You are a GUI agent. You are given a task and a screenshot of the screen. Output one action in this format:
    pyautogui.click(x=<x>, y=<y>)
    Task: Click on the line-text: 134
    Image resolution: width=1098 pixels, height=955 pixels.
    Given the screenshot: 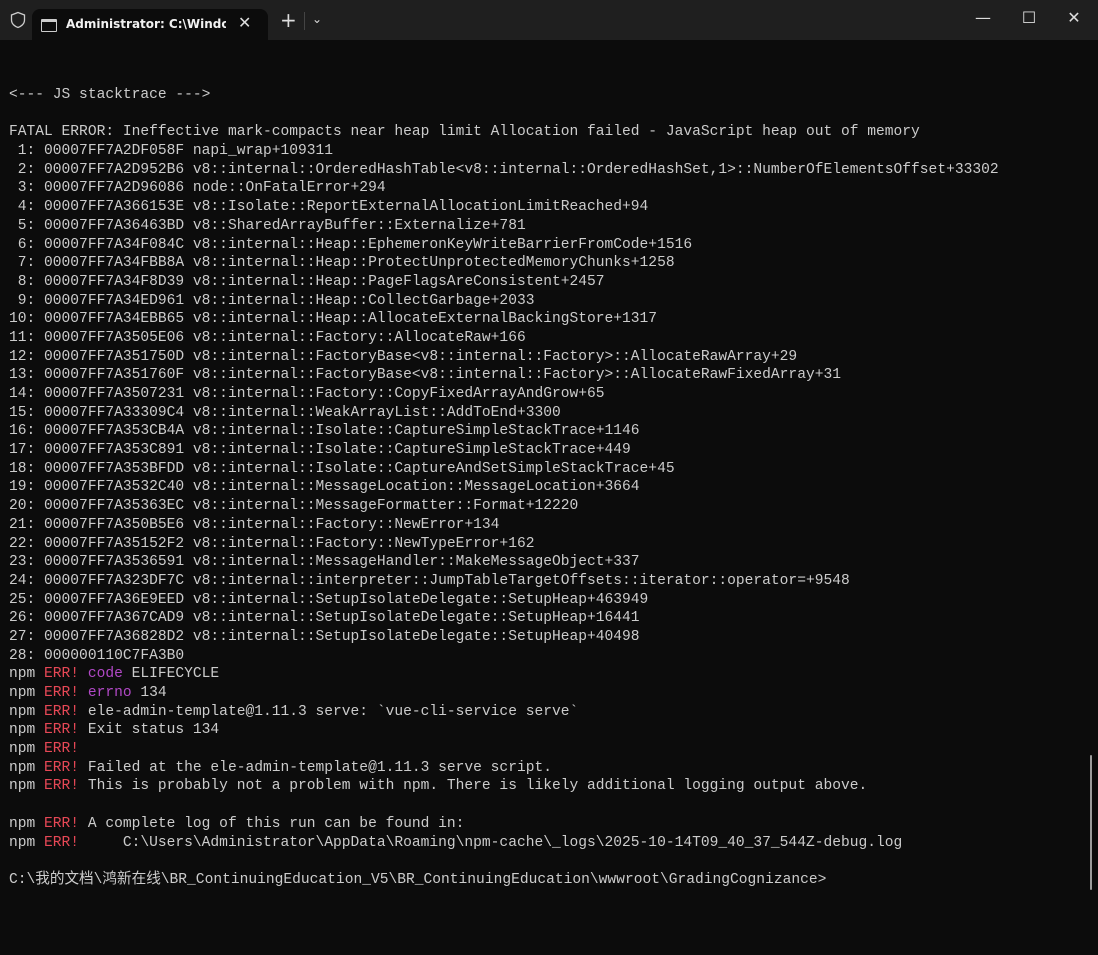 What is the action you would take?
    pyautogui.click(x=149, y=693)
    